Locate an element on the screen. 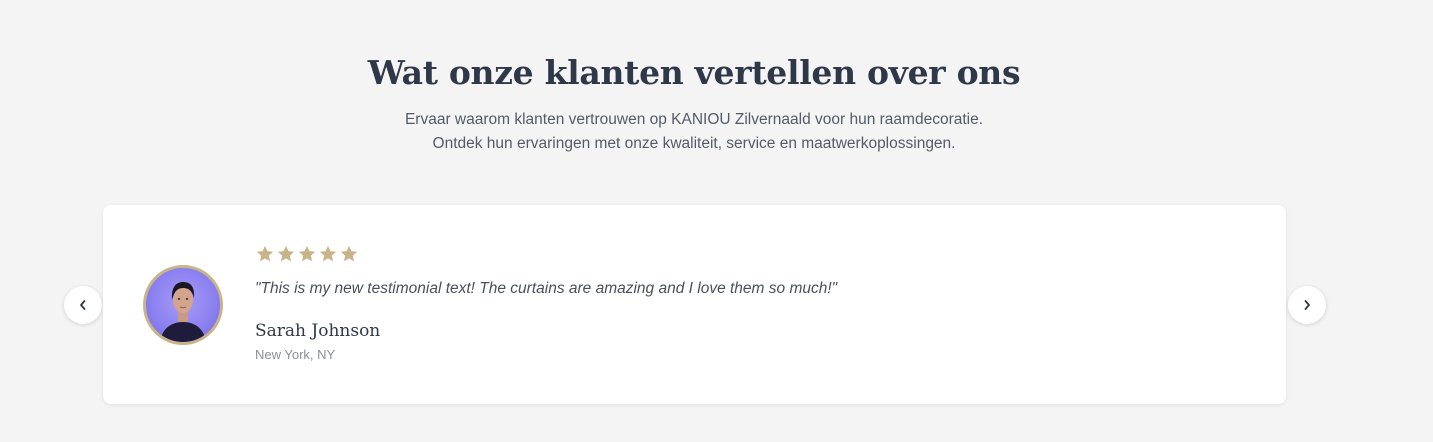  previous-testimonial-button is located at coordinates (83, 305).